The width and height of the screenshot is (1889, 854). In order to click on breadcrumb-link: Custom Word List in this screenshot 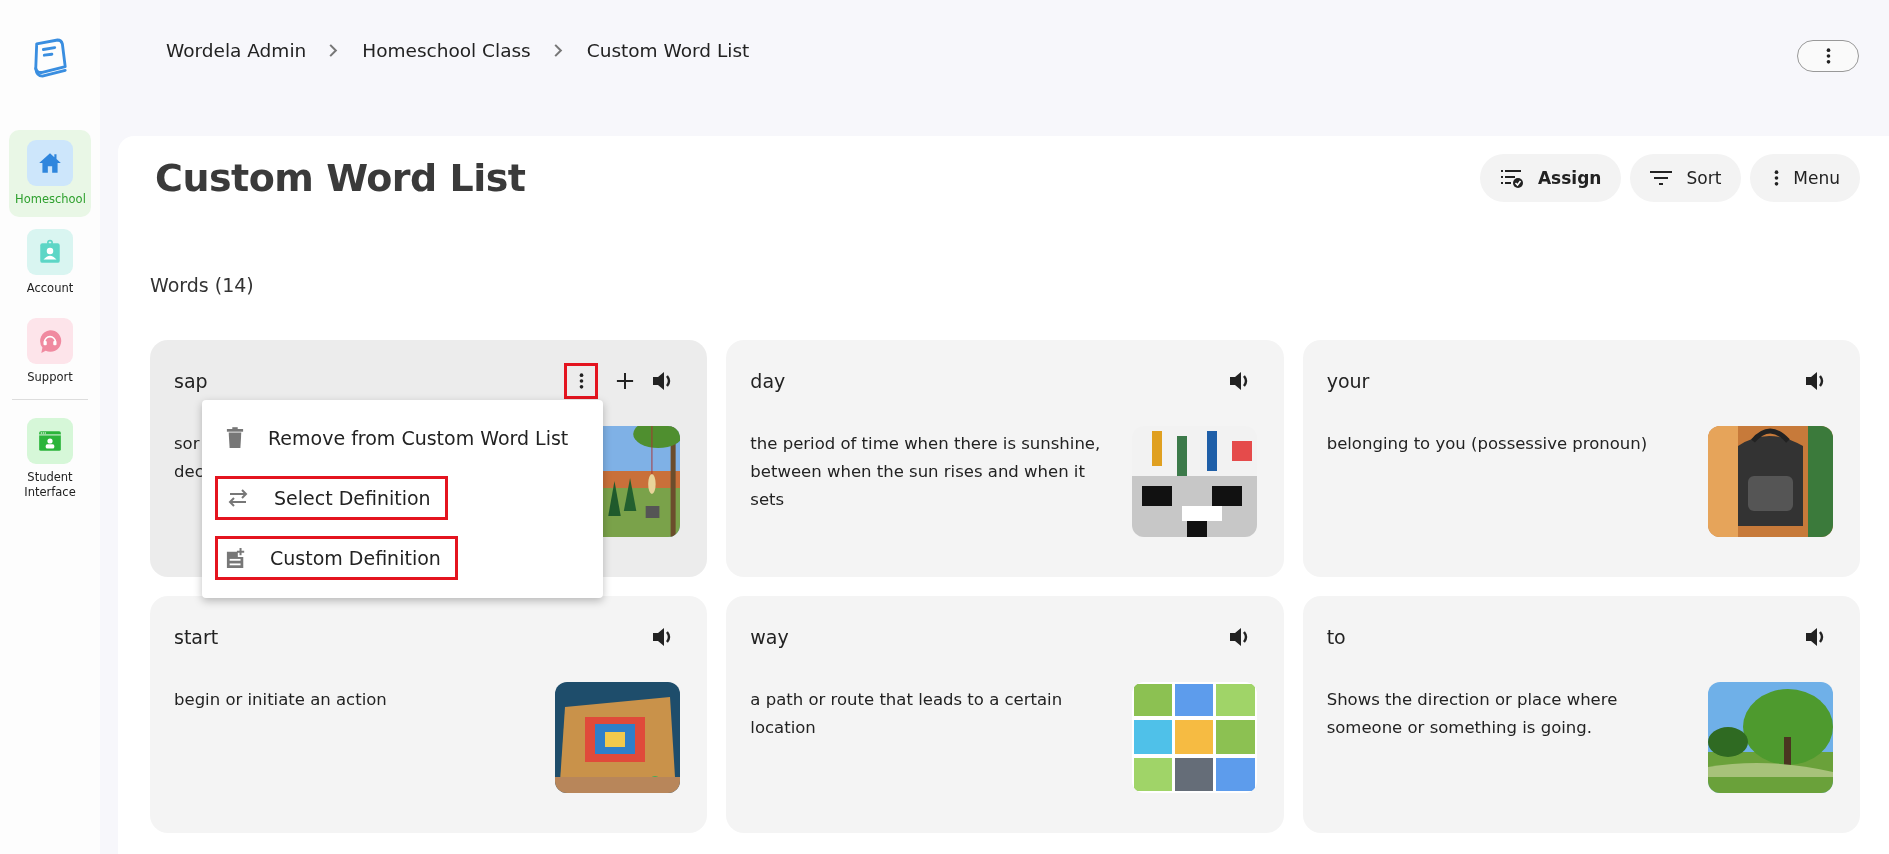, I will do `click(668, 50)`.